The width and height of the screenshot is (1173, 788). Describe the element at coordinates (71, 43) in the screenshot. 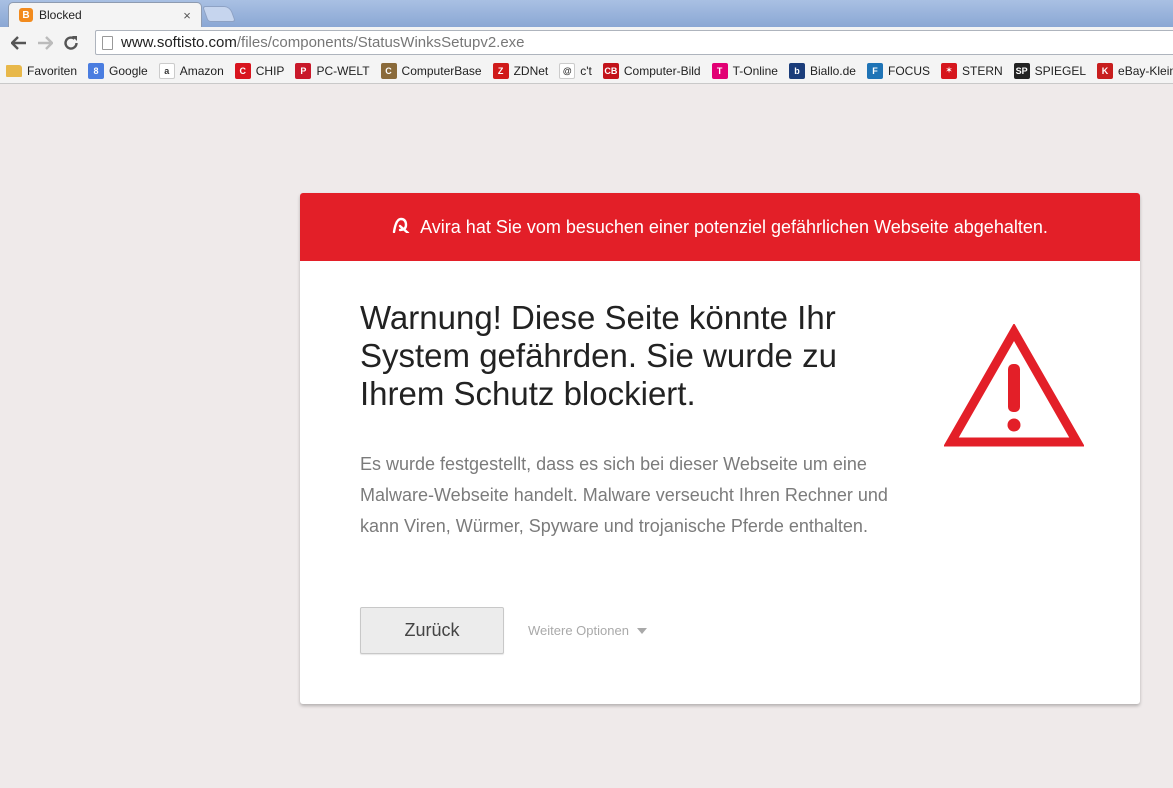

I see `reload-icon` at that location.